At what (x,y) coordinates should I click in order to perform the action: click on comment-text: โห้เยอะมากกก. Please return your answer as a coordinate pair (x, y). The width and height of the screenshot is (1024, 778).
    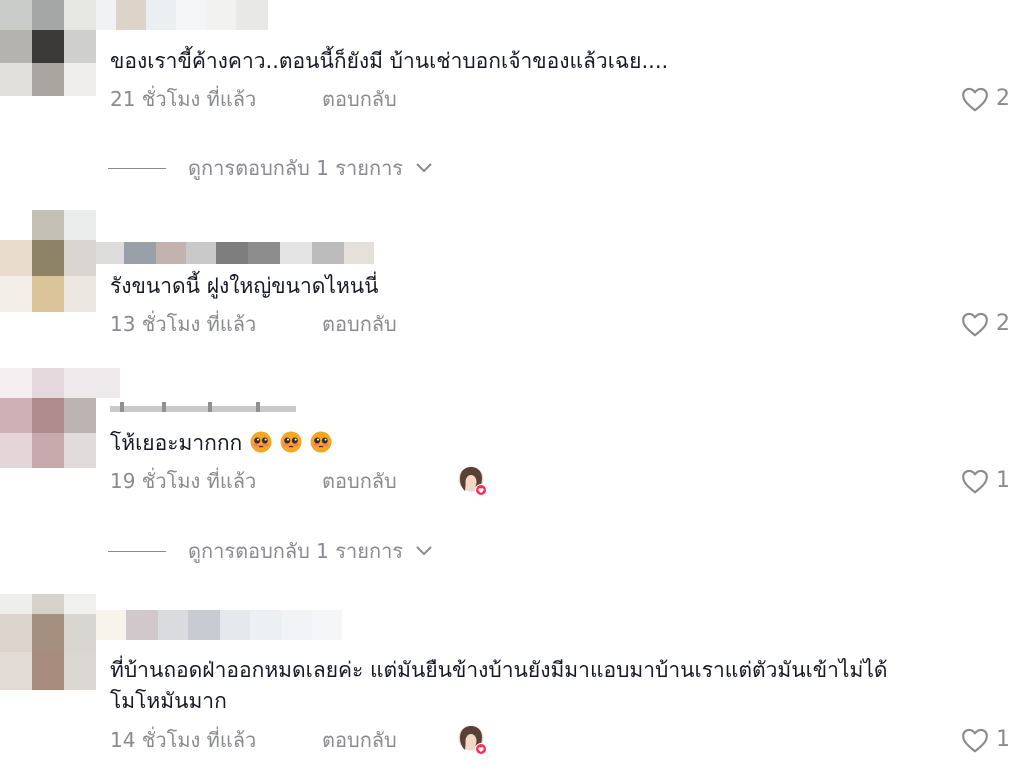
    Looking at the image, I should click on (221, 443).